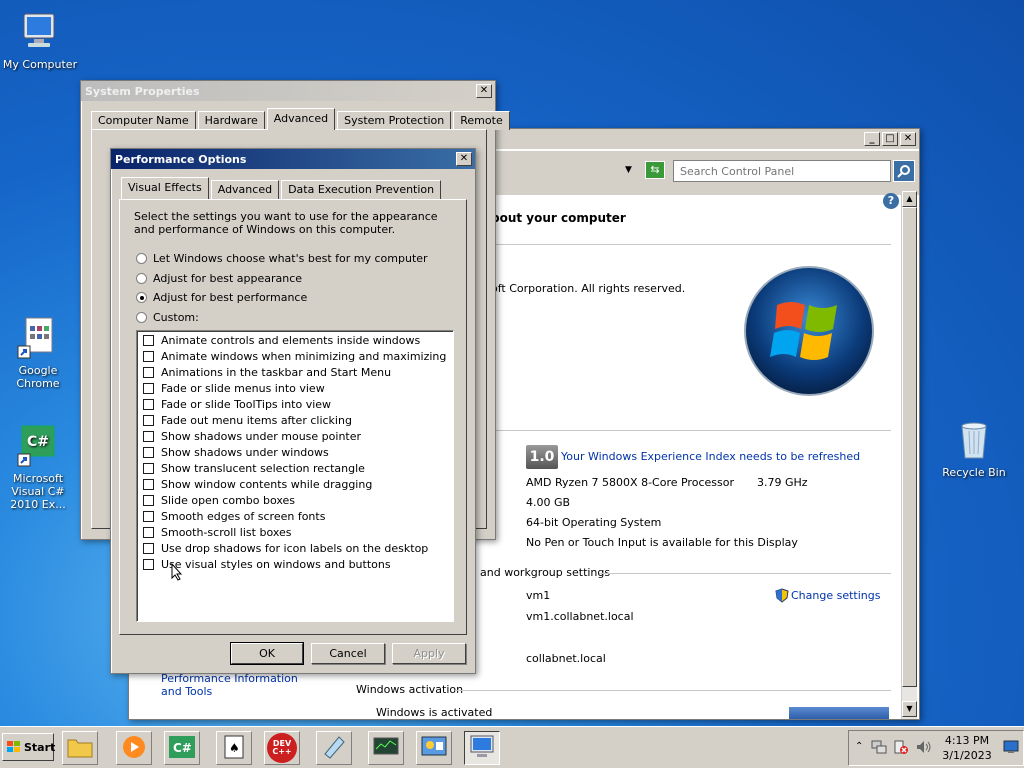 This screenshot has height=768, width=1024. I want to click on search-icon, so click(904, 171).